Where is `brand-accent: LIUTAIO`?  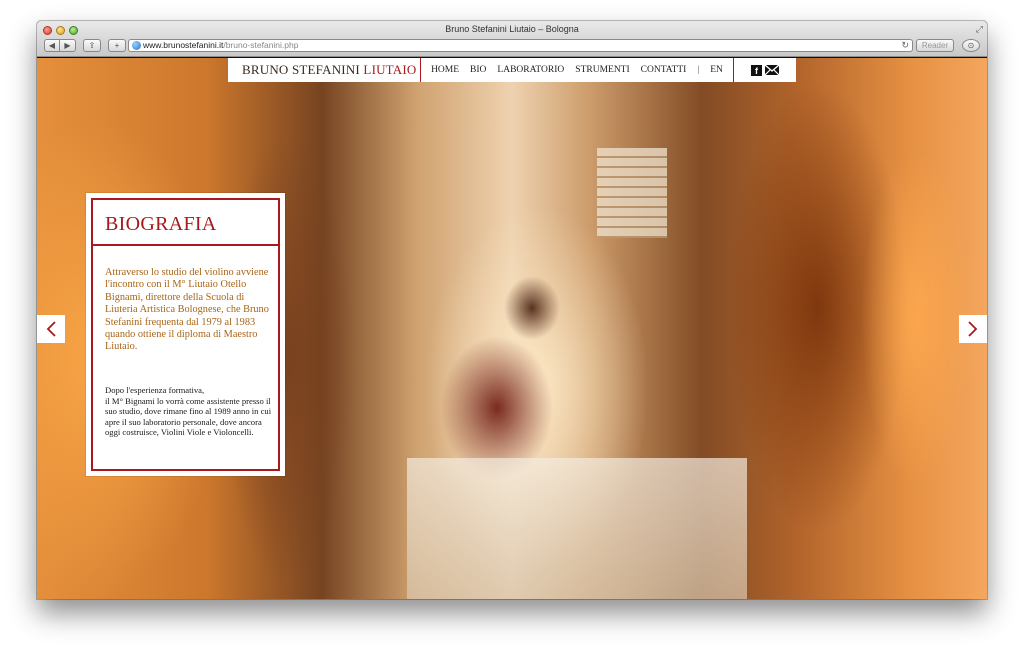
brand-accent: LIUTAIO is located at coordinates (390, 69).